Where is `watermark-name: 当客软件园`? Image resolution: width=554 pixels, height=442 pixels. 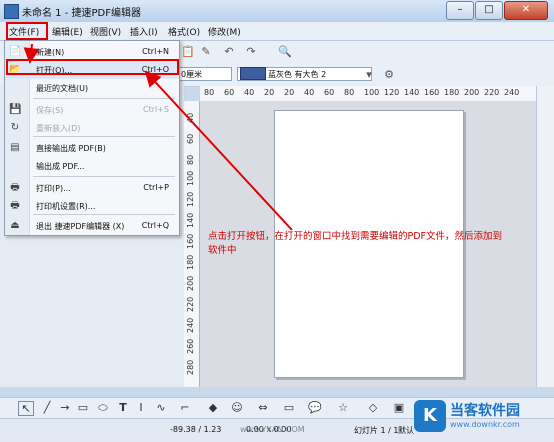
watermark-name: 当客软件园 is located at coordinates (485, 411).